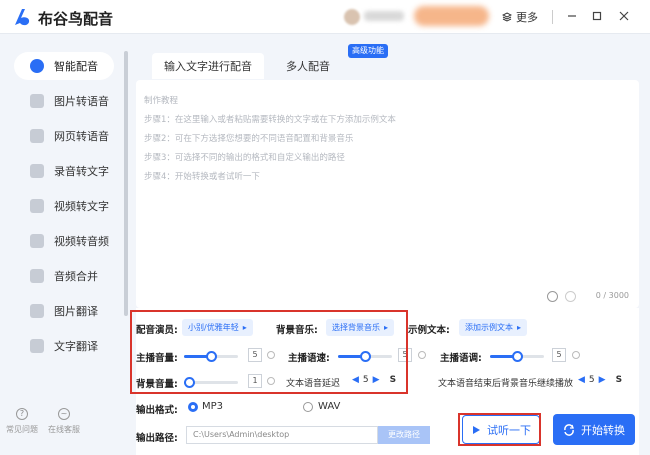 The height and width of the screenshot is (455, 650). I want to click on host-speed-value: 5, so click(405, 355).